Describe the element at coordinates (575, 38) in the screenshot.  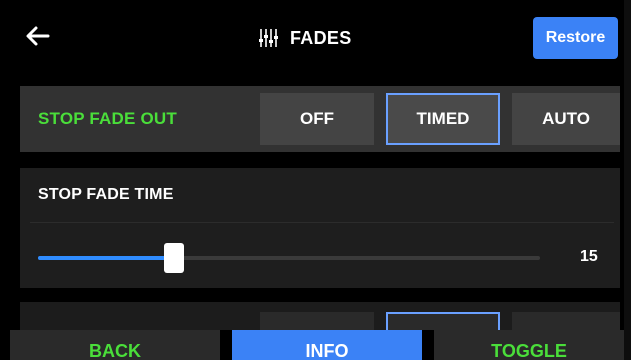
I see `restore-button: Restore` at that location.